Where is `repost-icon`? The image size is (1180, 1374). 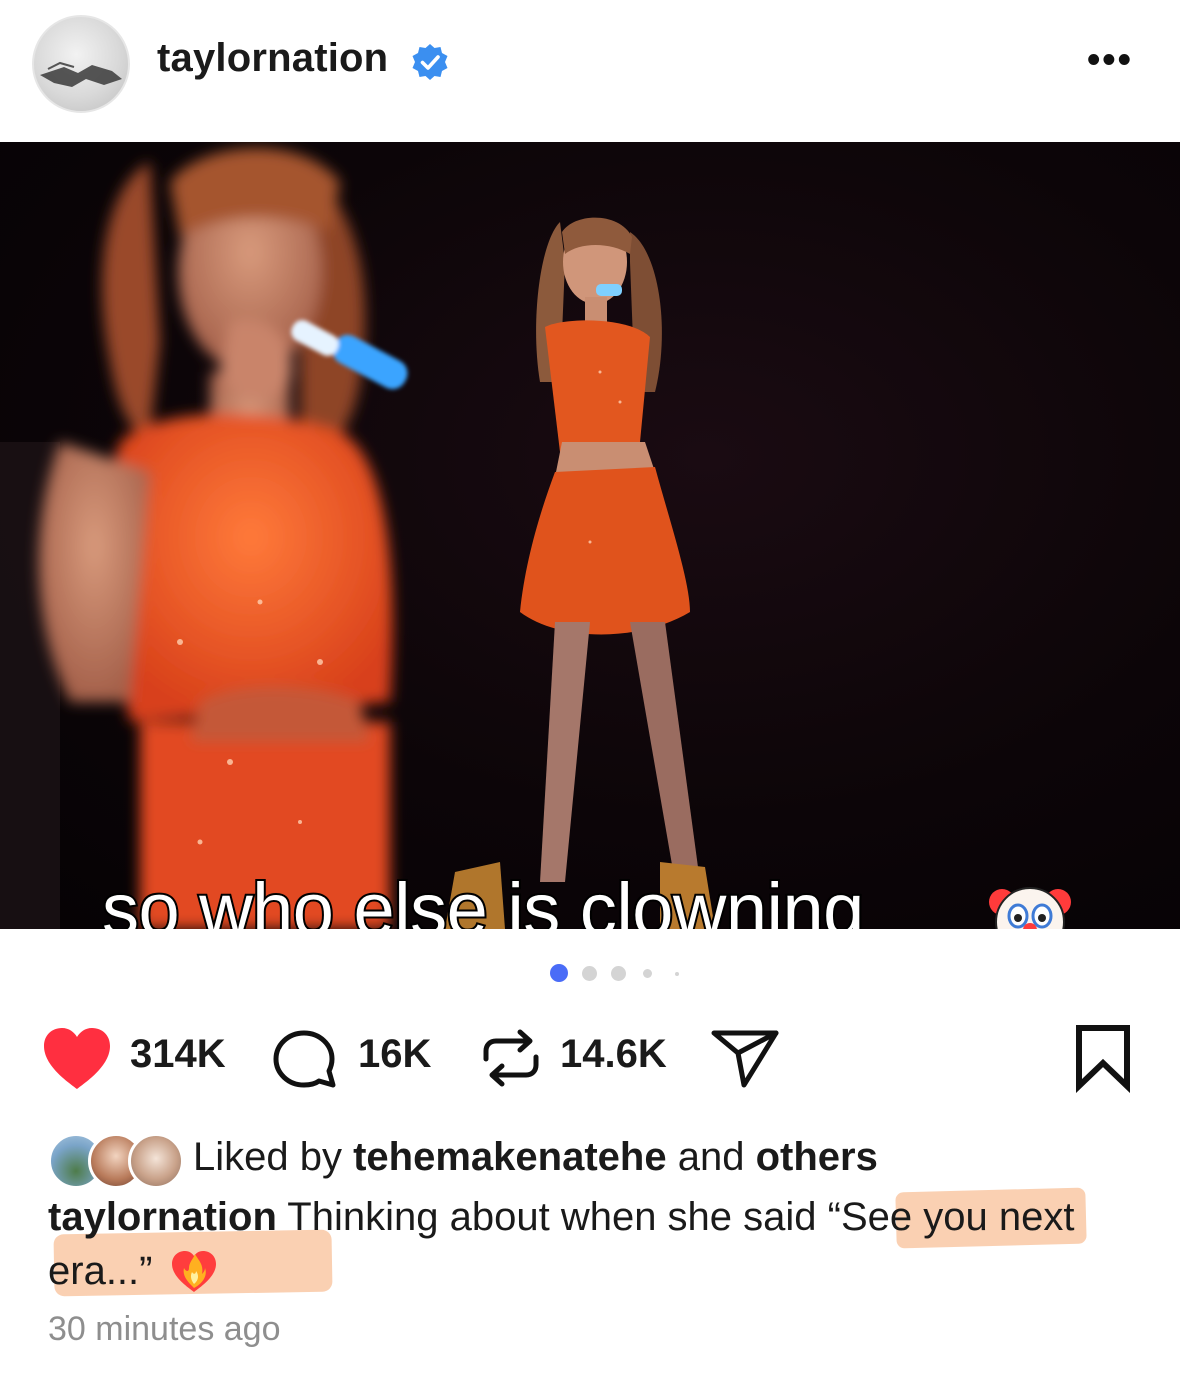
repost-icon is located at coordinates (511, 1058).